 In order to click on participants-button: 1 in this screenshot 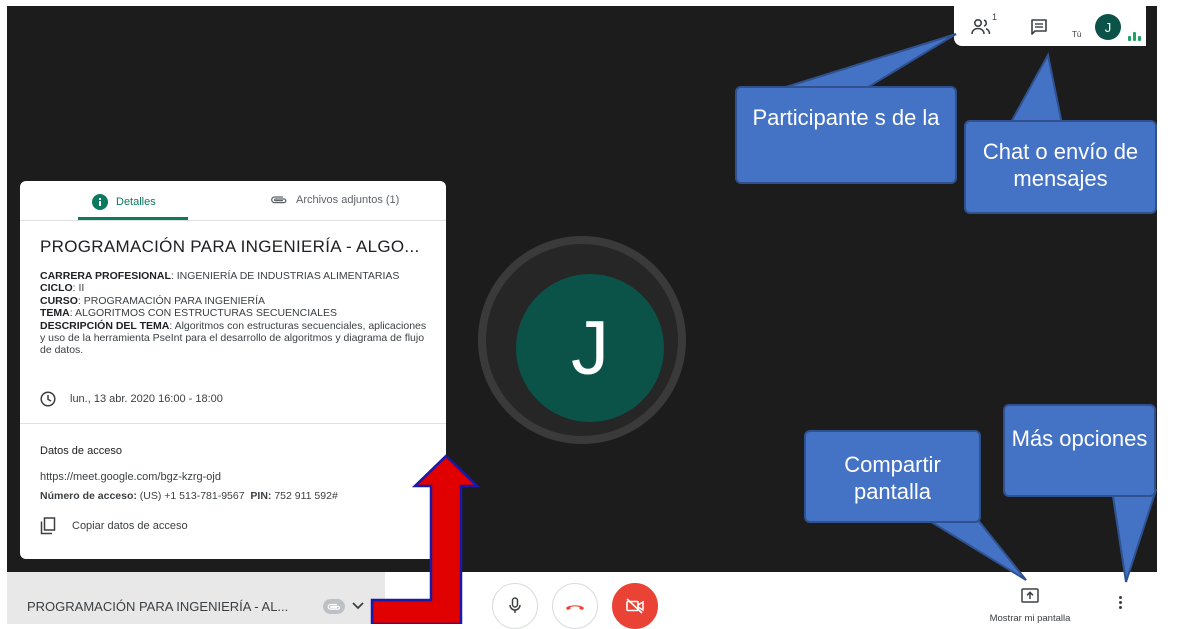, I will do `click(983, 26)`.